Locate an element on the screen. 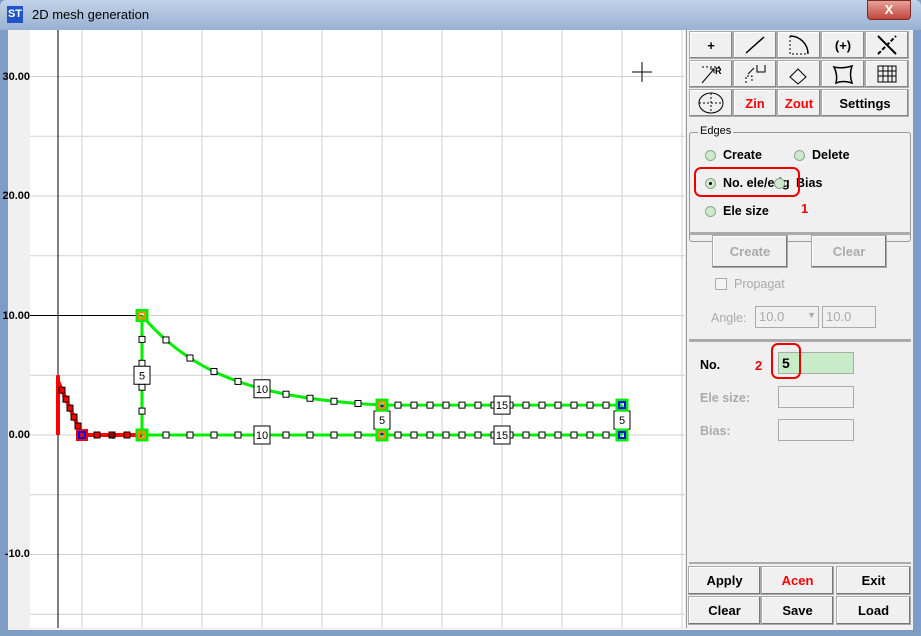 The image size is (921, 636). exit-button: Exit is located at coordinates (873, 580).